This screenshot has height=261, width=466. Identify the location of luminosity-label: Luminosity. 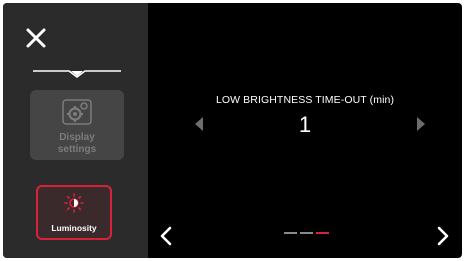
(74, 228).